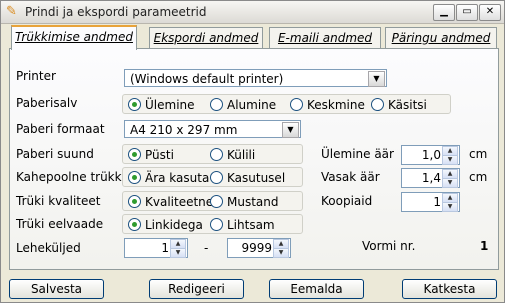 The image size is (505, 303). What do you see at coordinates (449, 289) in the screenshot?
I see `cancel-button: Katkesta` at bounding box center [449, 289].